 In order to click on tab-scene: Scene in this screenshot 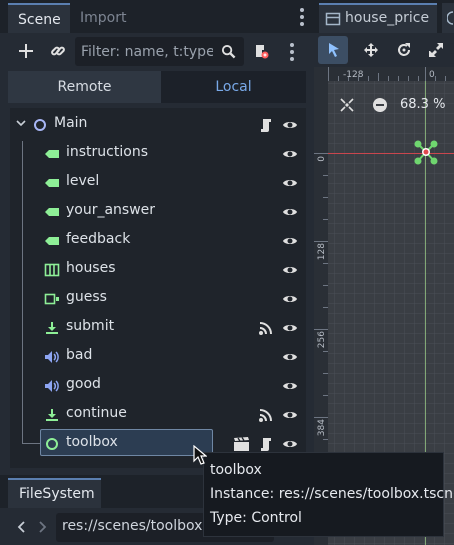, I will do `click(39, 18)`.